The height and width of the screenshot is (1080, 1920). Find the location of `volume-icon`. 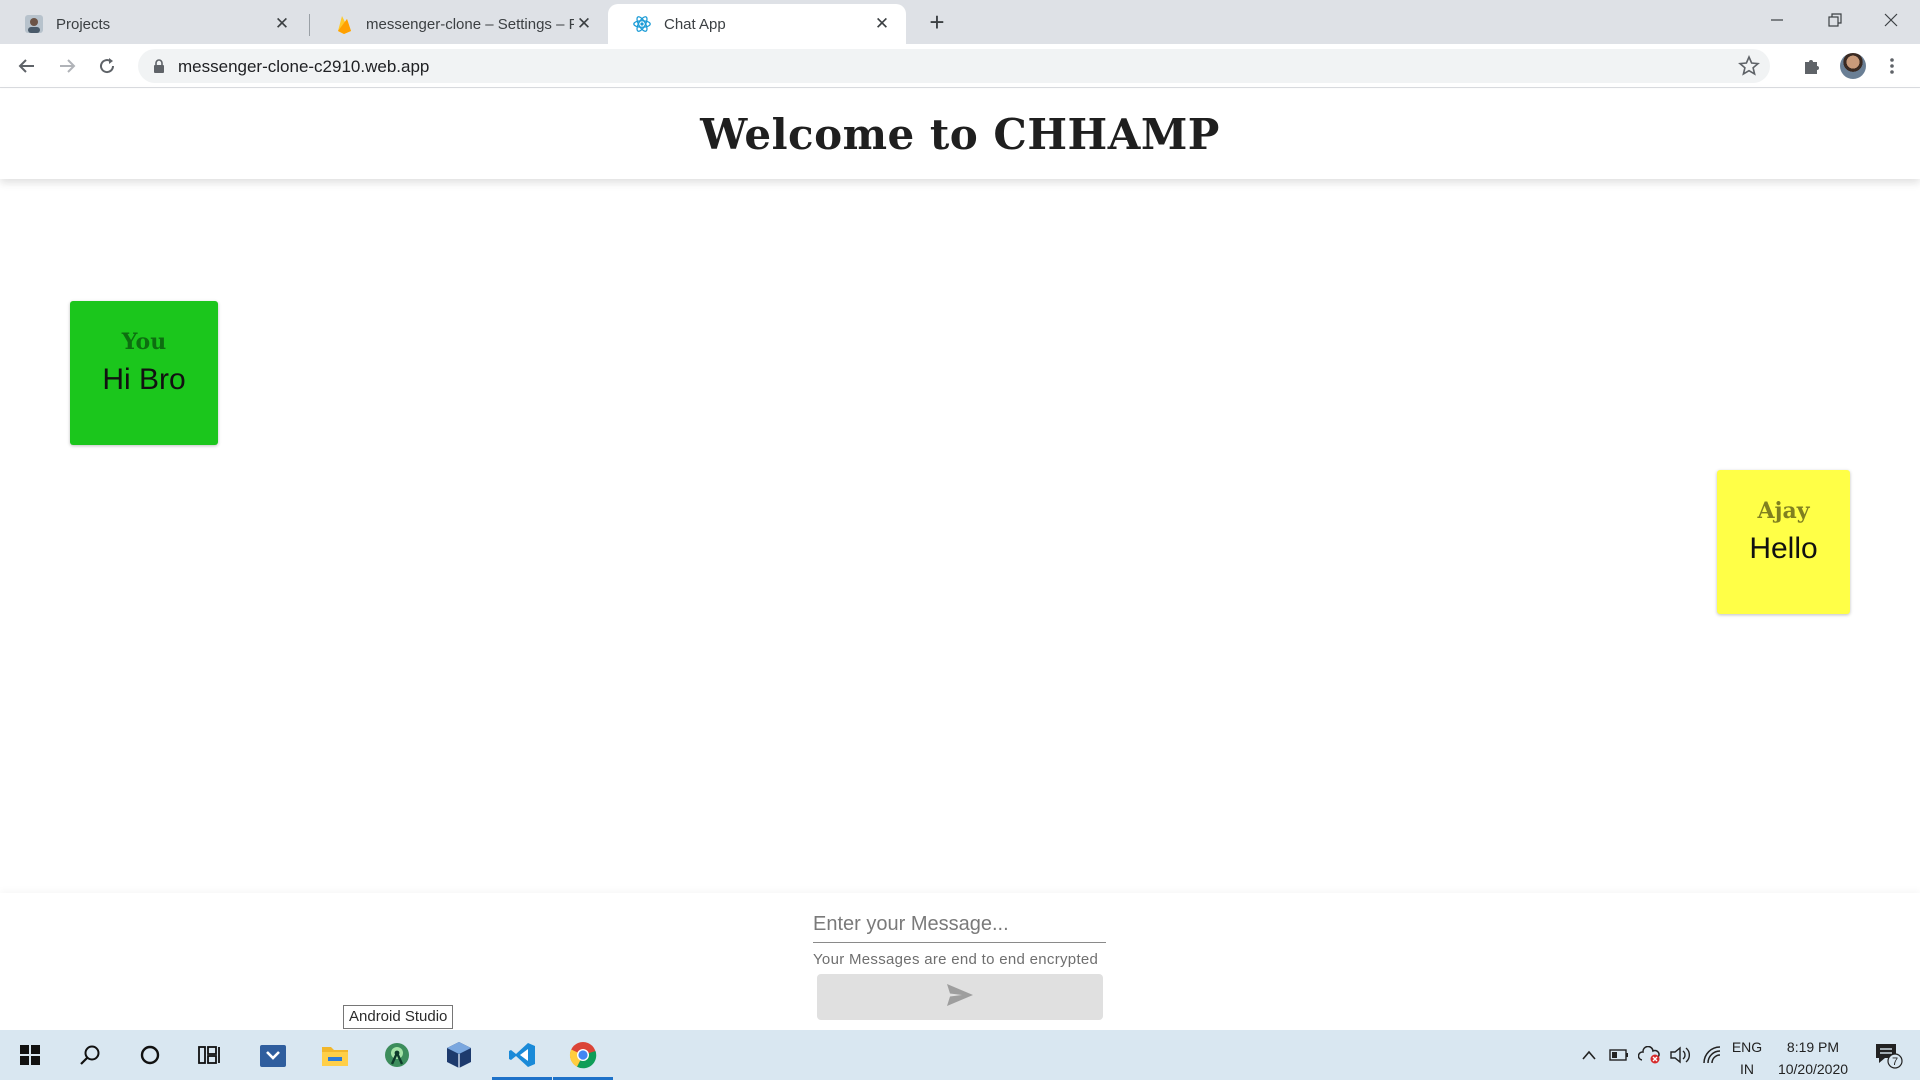

volume-icon is located at coordinates (1680, 1055).